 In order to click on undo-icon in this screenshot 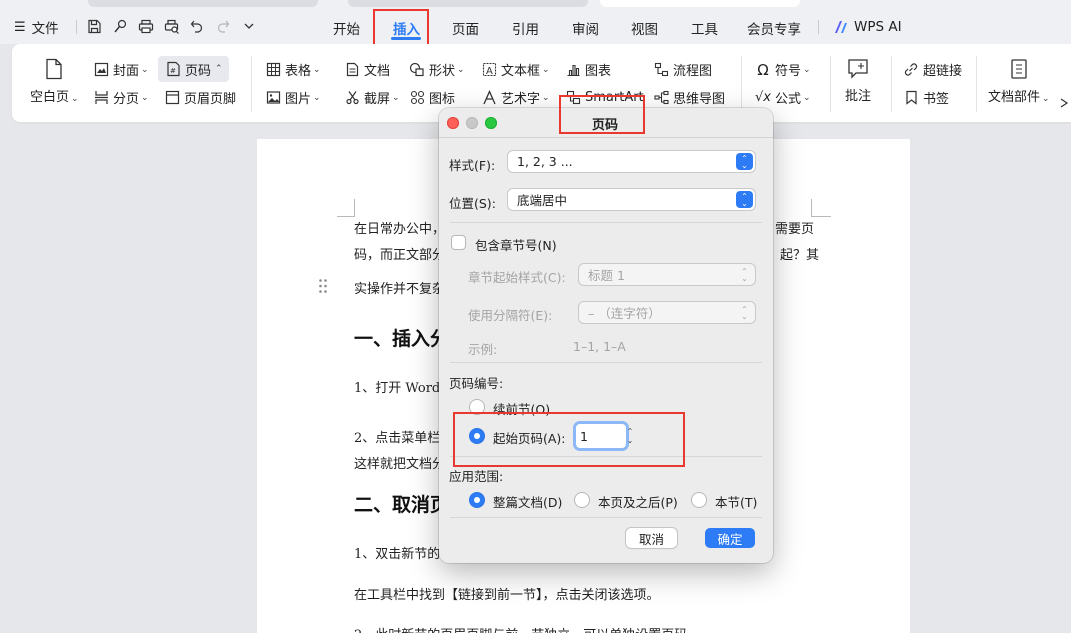, I will do `click(197, 26)`.